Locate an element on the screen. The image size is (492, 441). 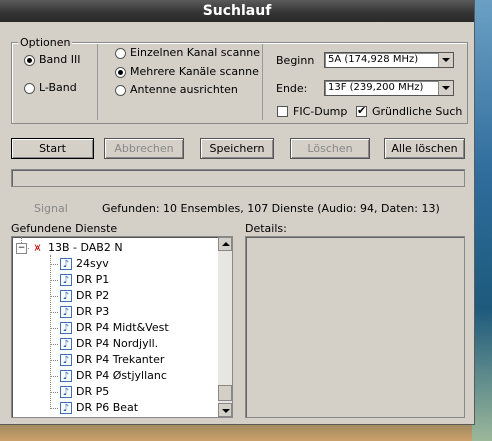
begin-label: Beginn is located at coordinates (295, 60).